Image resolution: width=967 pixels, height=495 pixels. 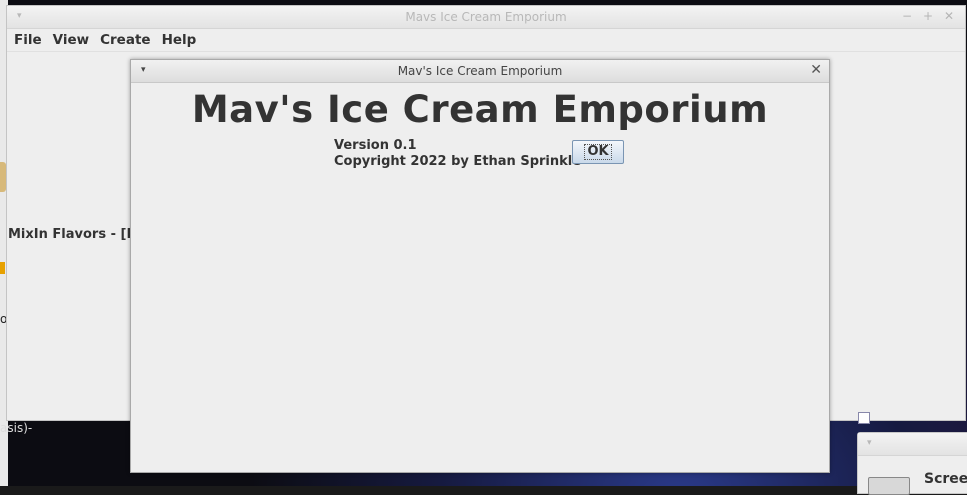 I want to click on ok-button: OK, so click(x=598, y=152).